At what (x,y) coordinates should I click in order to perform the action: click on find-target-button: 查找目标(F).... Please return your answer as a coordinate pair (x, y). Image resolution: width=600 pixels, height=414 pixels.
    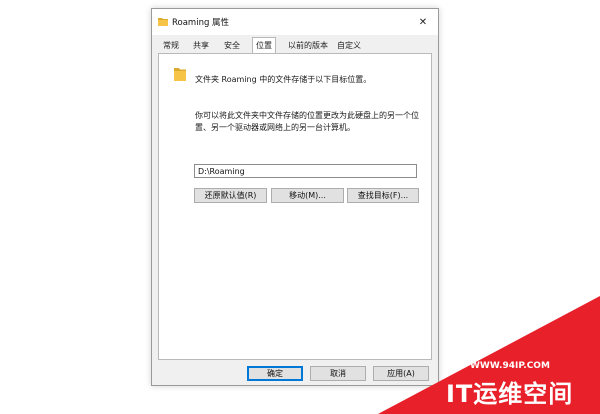
    Looking at the image, I should click on (383, 195).